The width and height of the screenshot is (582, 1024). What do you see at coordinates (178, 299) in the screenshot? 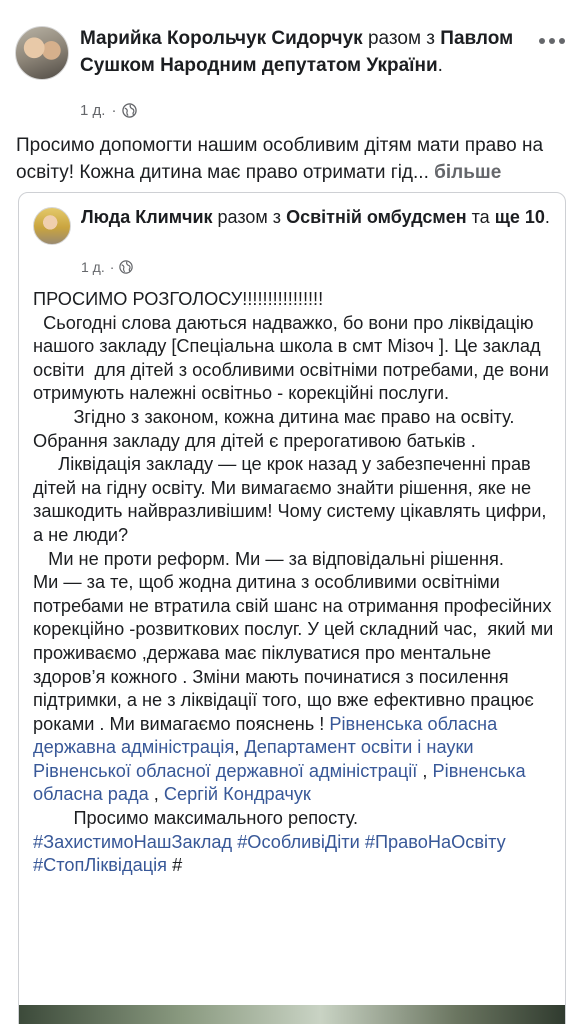
I see `shared-paragraph: ПРОСИМО РОЗГОЛОСУ!!!!!!!!!!!!!!!!` at bounding box center [178, 299].